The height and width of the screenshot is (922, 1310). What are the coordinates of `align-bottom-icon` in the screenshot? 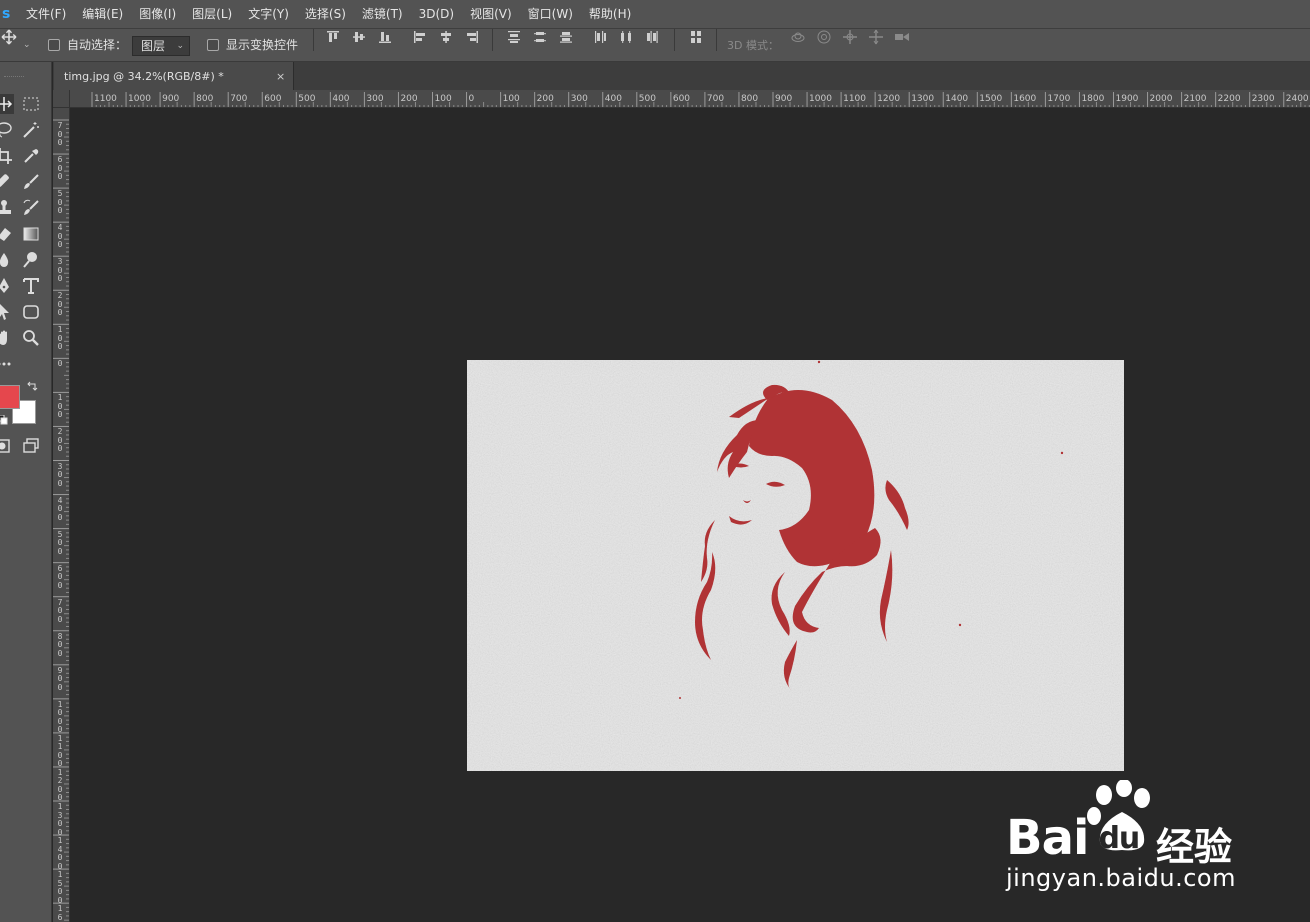 It's located at (385, 37).